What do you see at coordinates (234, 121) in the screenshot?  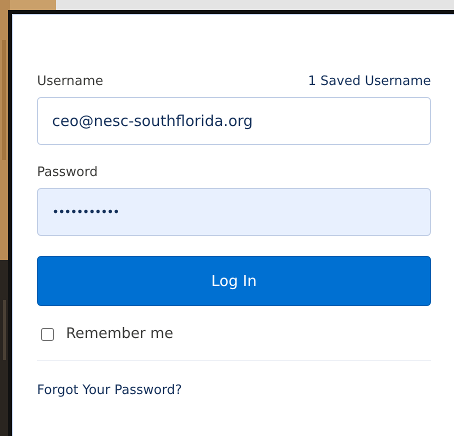 I see `username-field: ceo@nesc-southflorida.org` at bounding box center [234, 121].